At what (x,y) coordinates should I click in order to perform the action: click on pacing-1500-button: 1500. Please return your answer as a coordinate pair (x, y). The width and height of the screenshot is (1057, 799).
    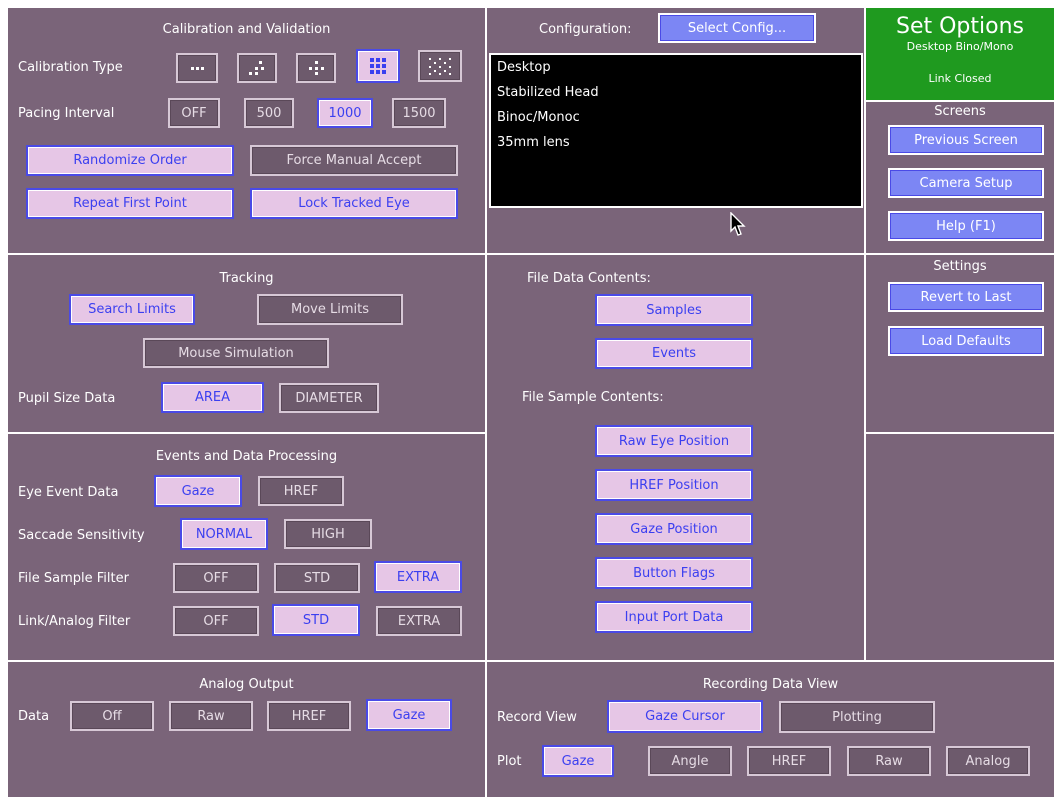
    Looking at the image, I should click on (419, 113).